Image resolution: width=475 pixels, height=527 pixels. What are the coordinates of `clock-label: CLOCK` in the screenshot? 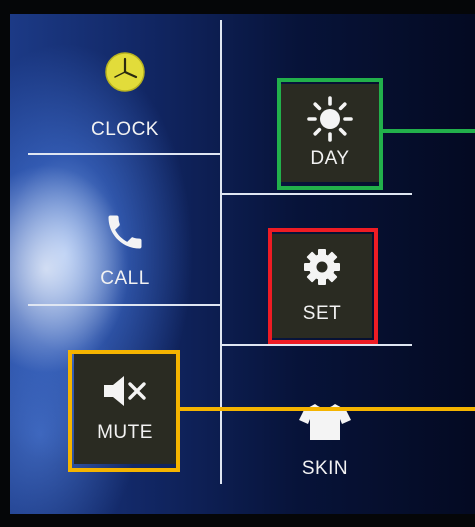 It's located at (125, 129).